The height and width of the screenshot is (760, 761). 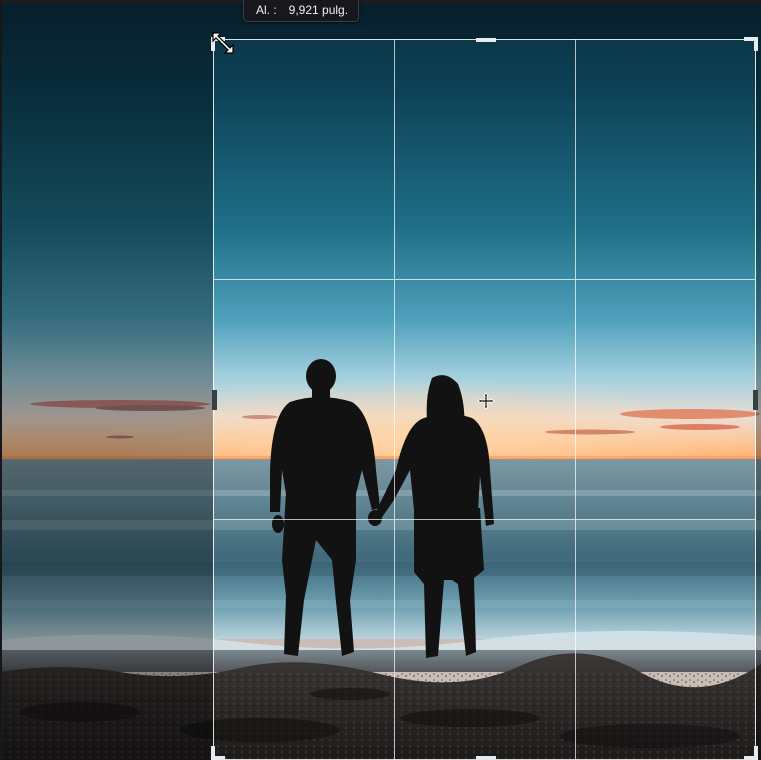 What do you see at coordinates (486, 401) in the screenshot?
I see `move-cursor-icon` at bounding box center [486, 401].